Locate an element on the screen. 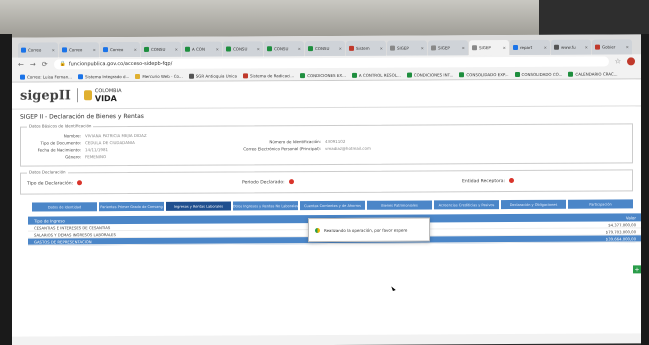 This screenshot has height=345, width=649. section-tab: Declaración y Obligaciones is located at coordinates (533, 204).